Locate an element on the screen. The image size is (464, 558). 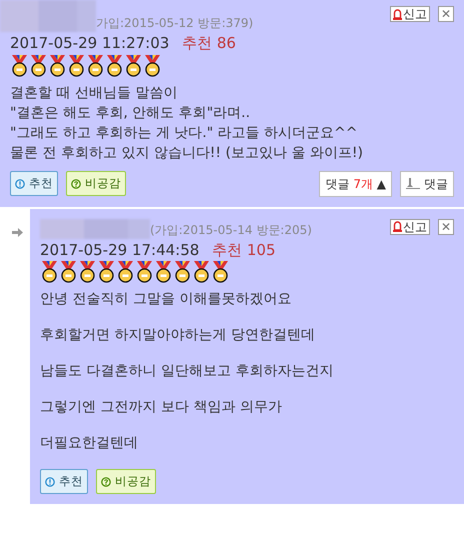
post-datetime: 2017-05-29 17:44:58 is located at coordinates (120, 249).